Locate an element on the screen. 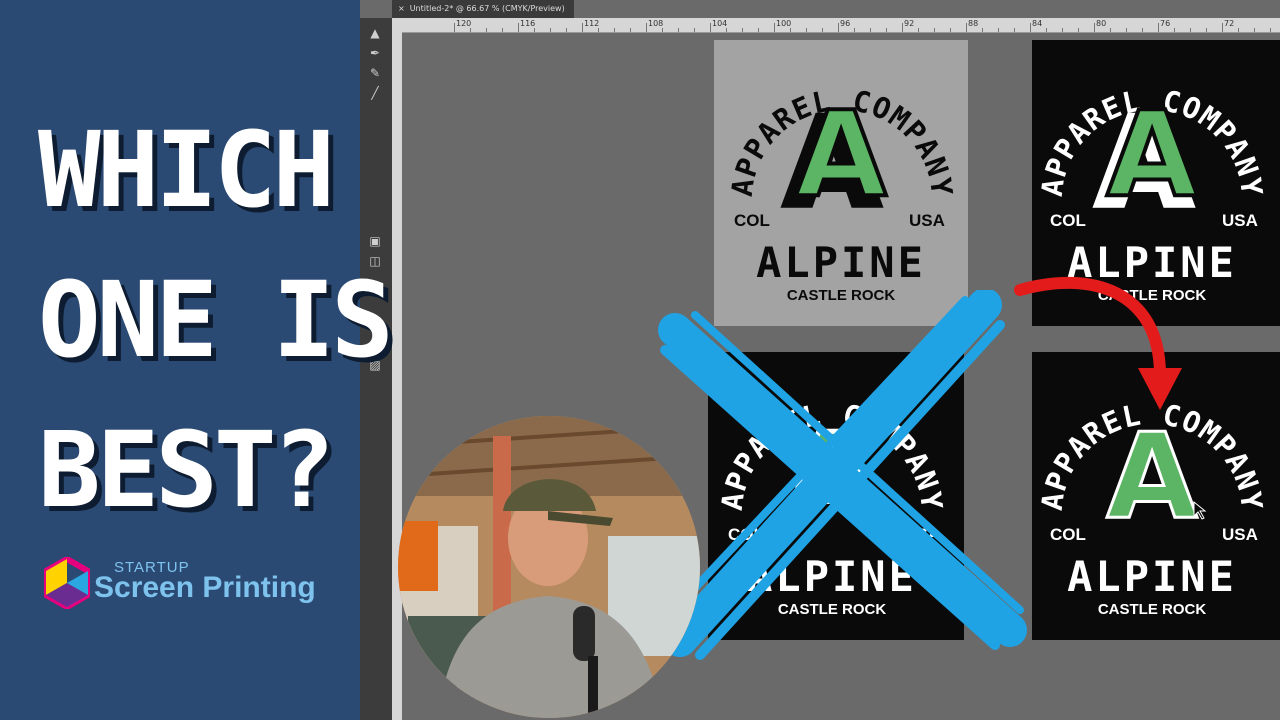 This screenshot has width=1280, height=720. ruler-label: 80 is located at coordinates (1101, 23).